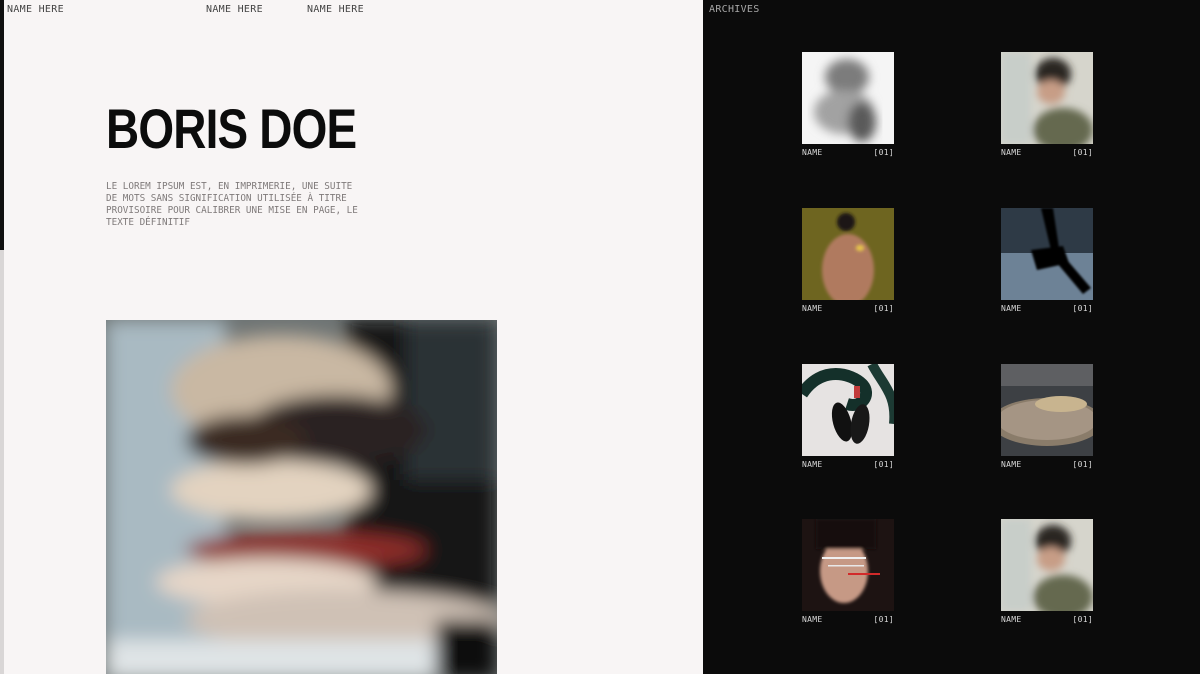 The width and height of the screenshot is (1200, 674). Describe the element at coordinates (734, 9) in the screenshot. I see `archives-title: ARCHIVES` at that location.